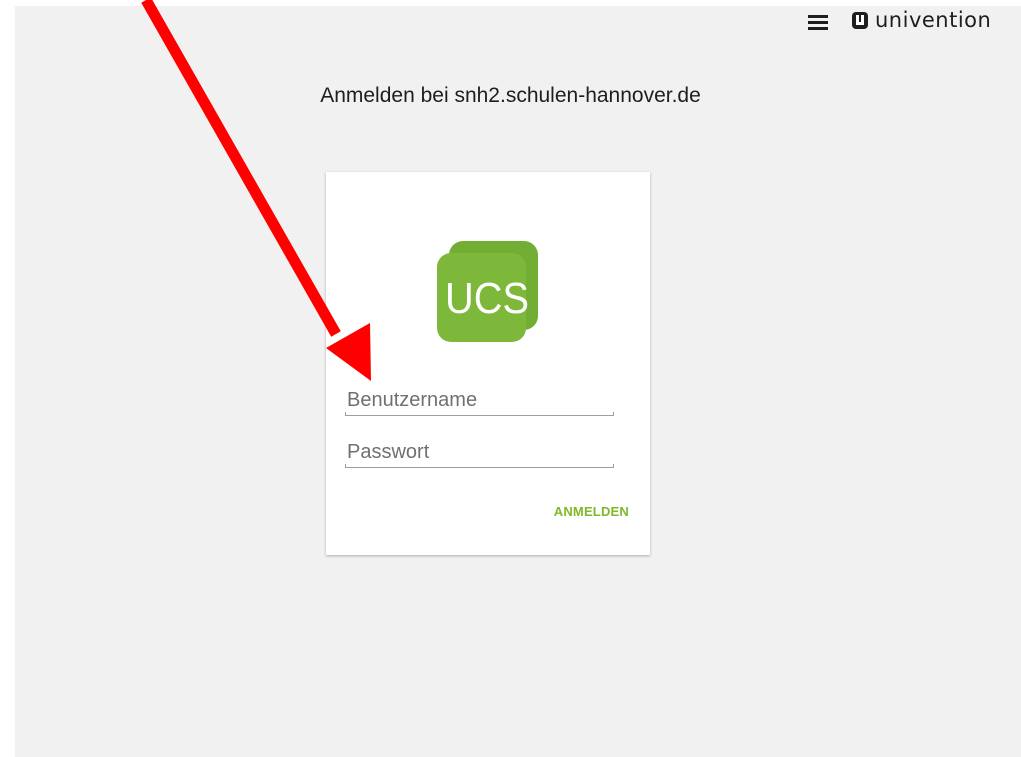 This screenshot has height=757, width=1021. I want to click on password-input, so click(480, 452).